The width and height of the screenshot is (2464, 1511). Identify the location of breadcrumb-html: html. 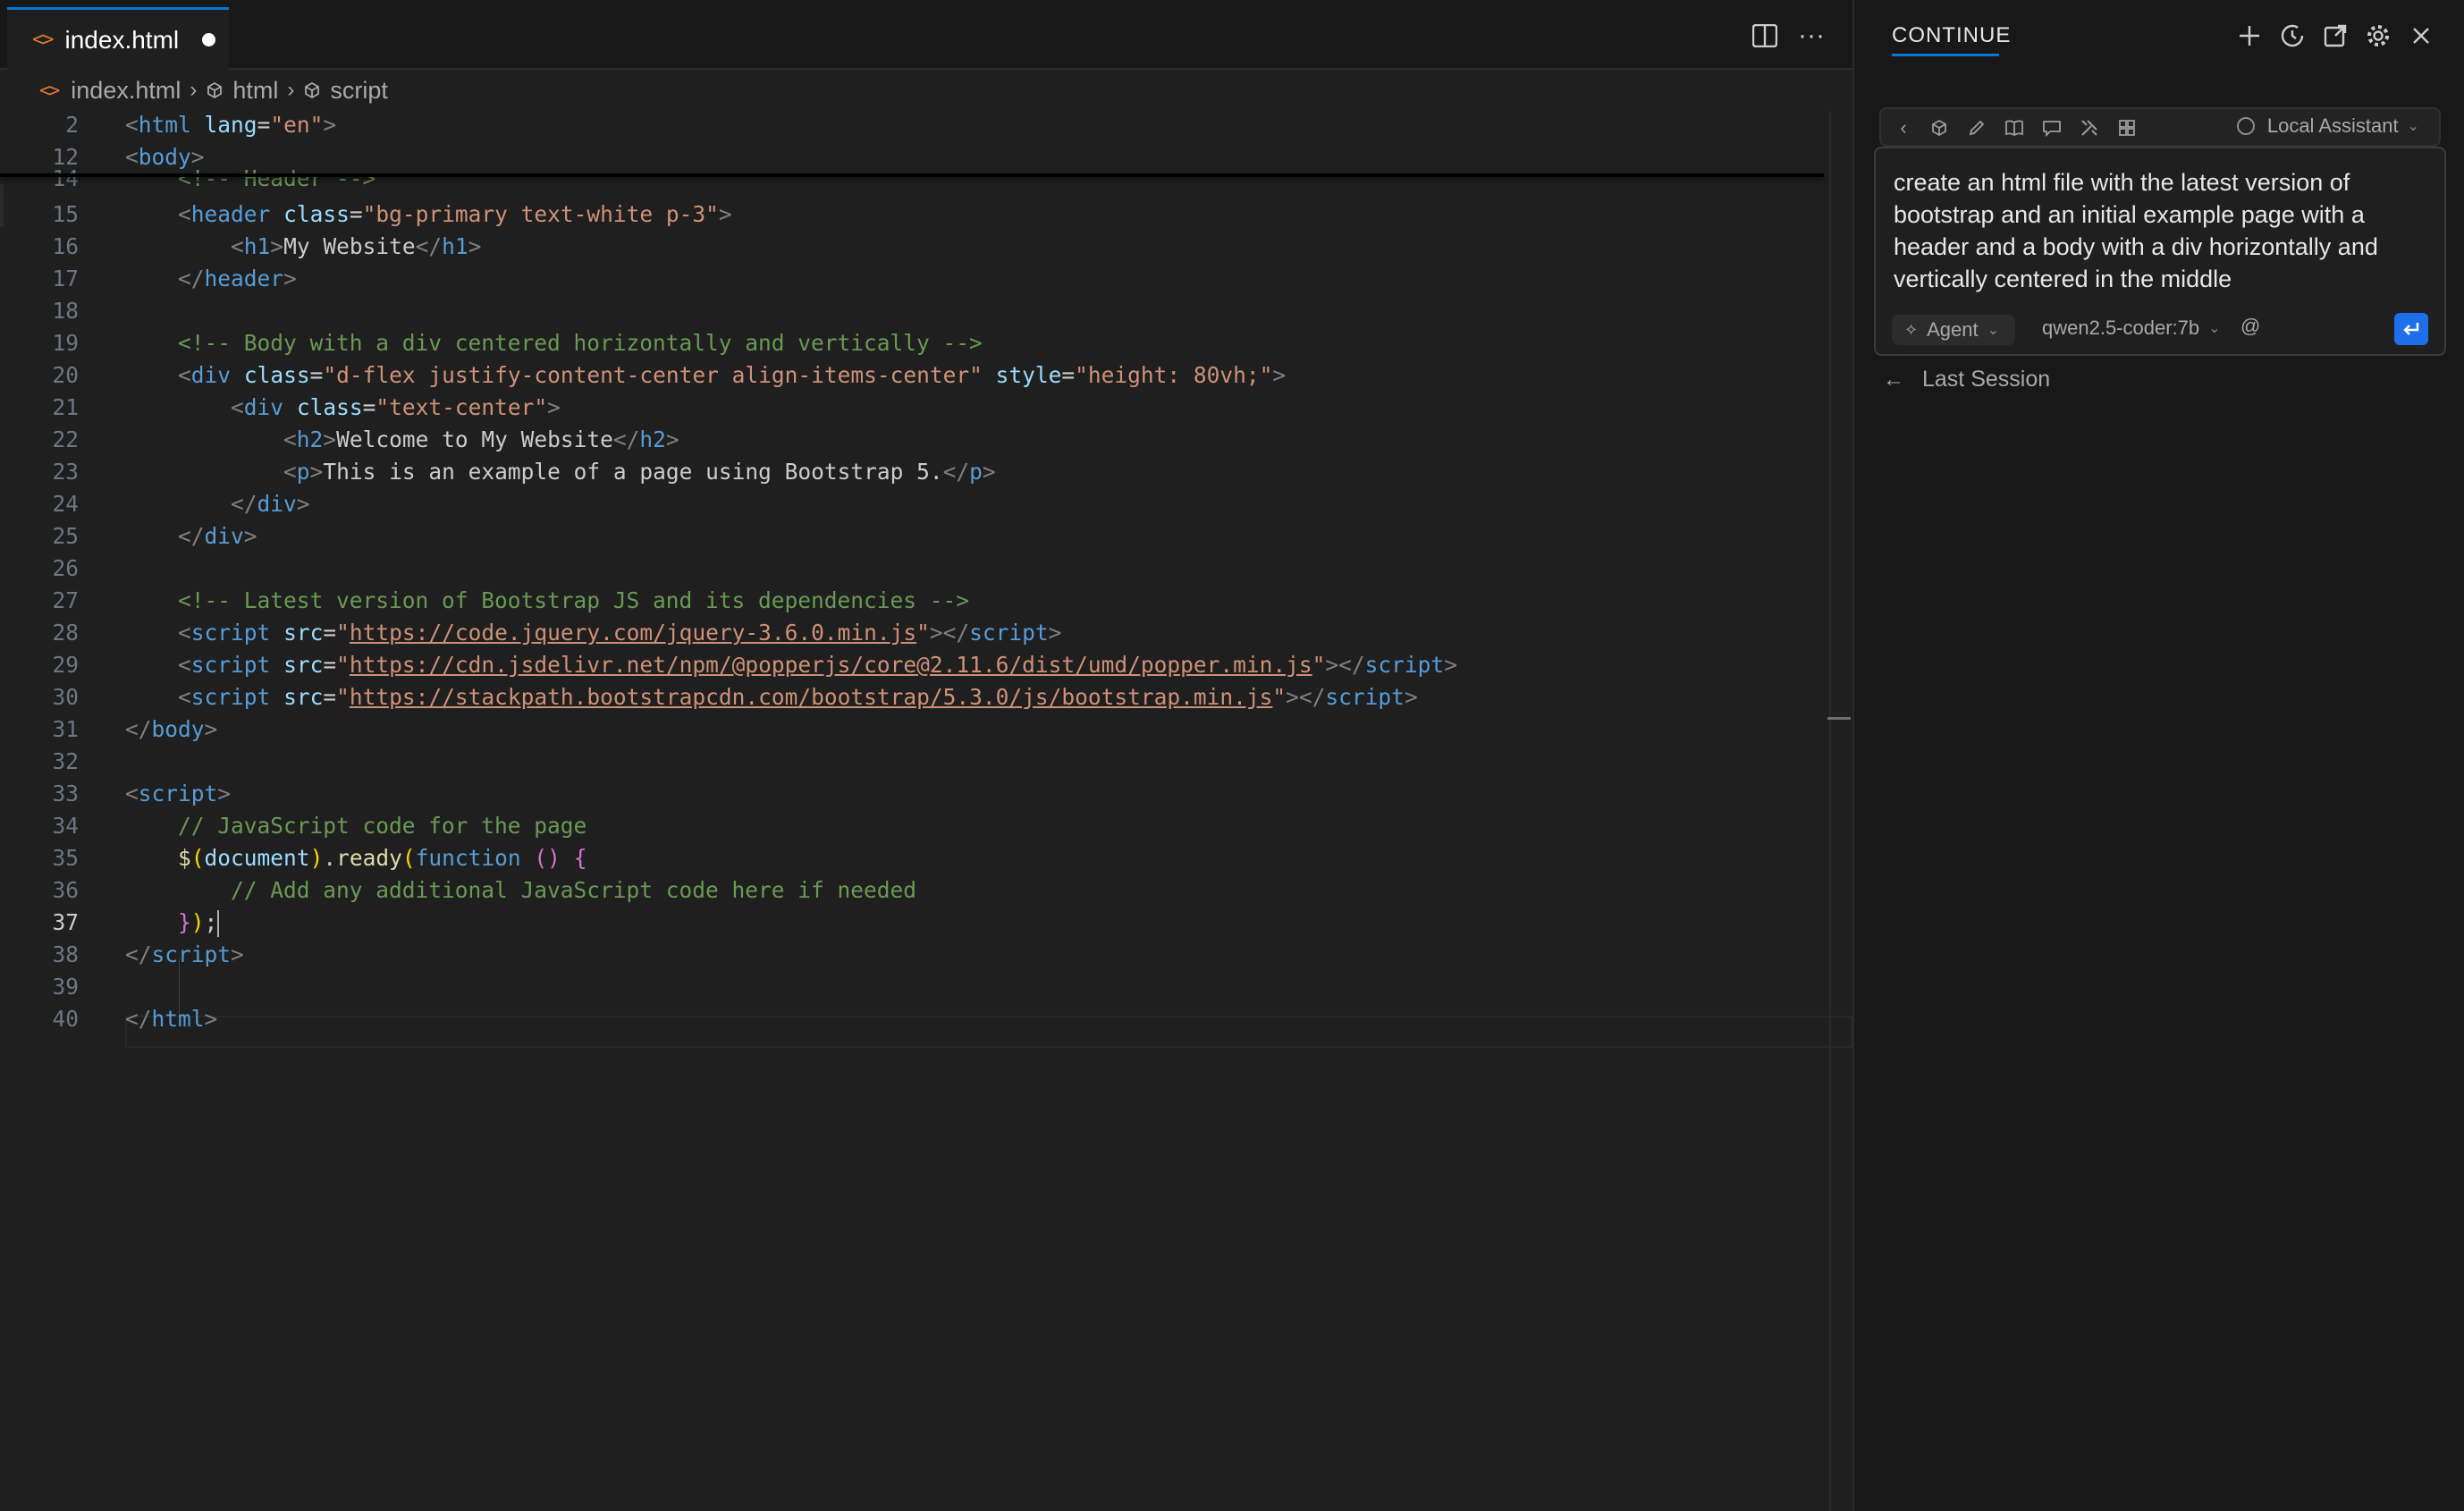
(255, 91).